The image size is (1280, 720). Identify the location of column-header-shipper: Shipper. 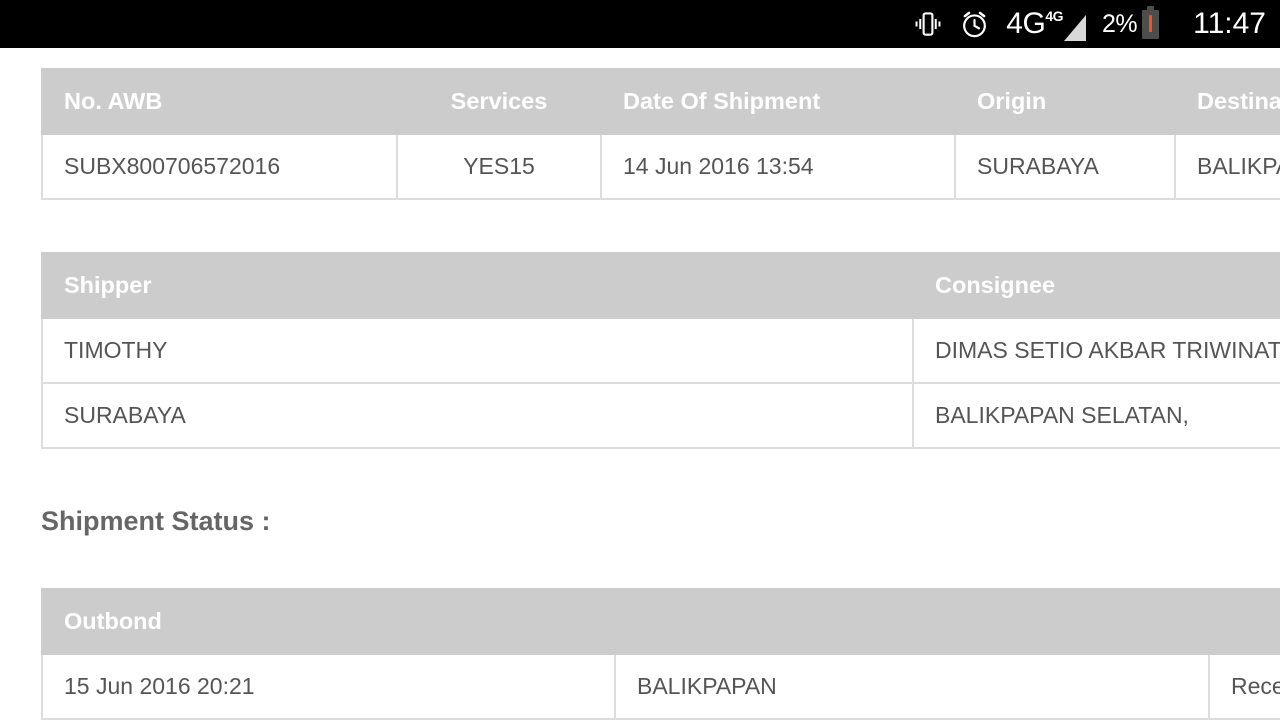
(477, 285).